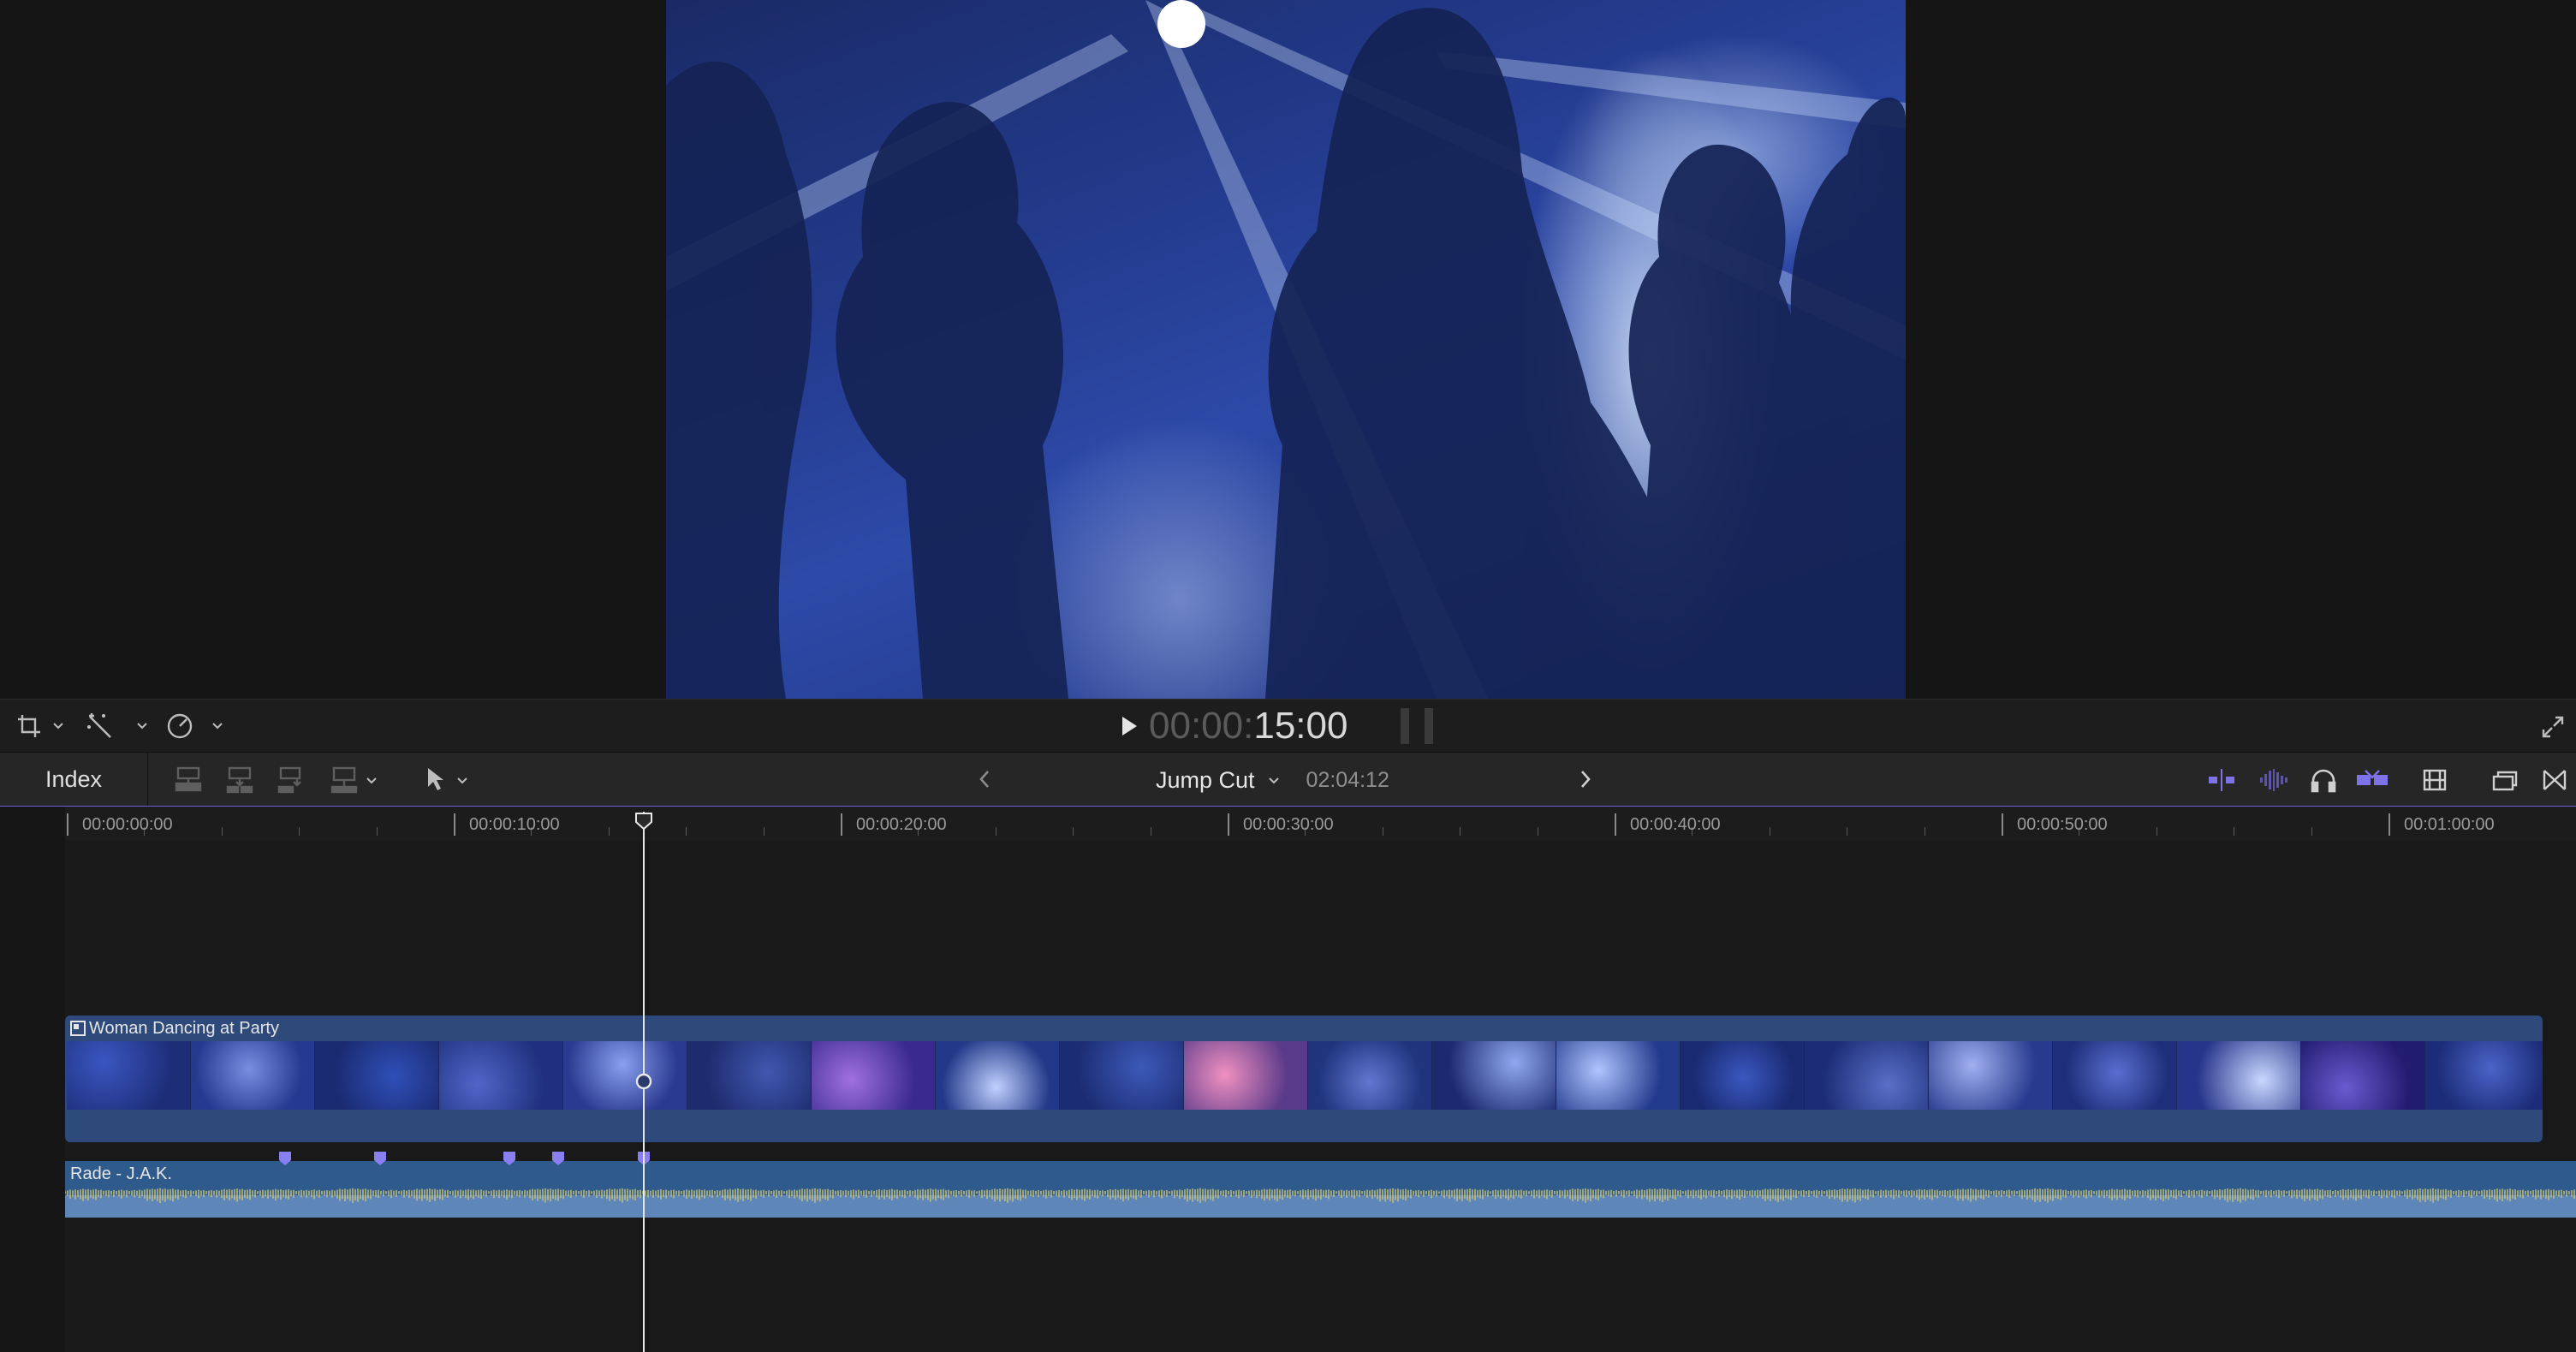 This screenshot has height=1352, width=2576. I want to click on project-menu-chevron-icon, so click(1274, 780).